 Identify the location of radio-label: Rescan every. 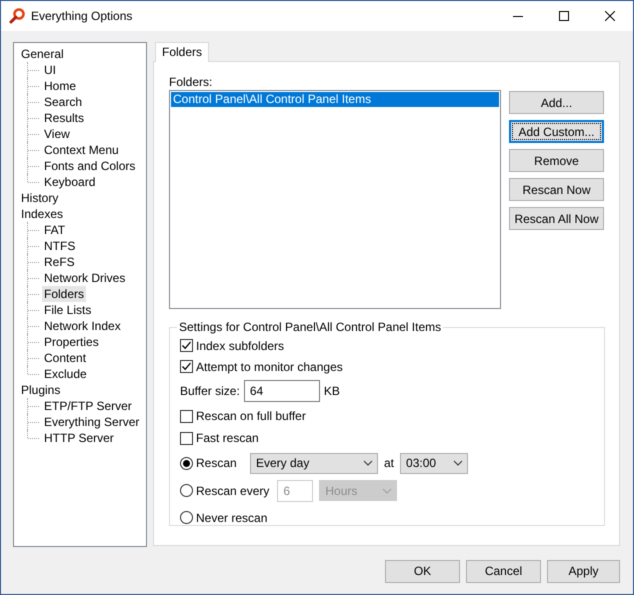
(233, 491).